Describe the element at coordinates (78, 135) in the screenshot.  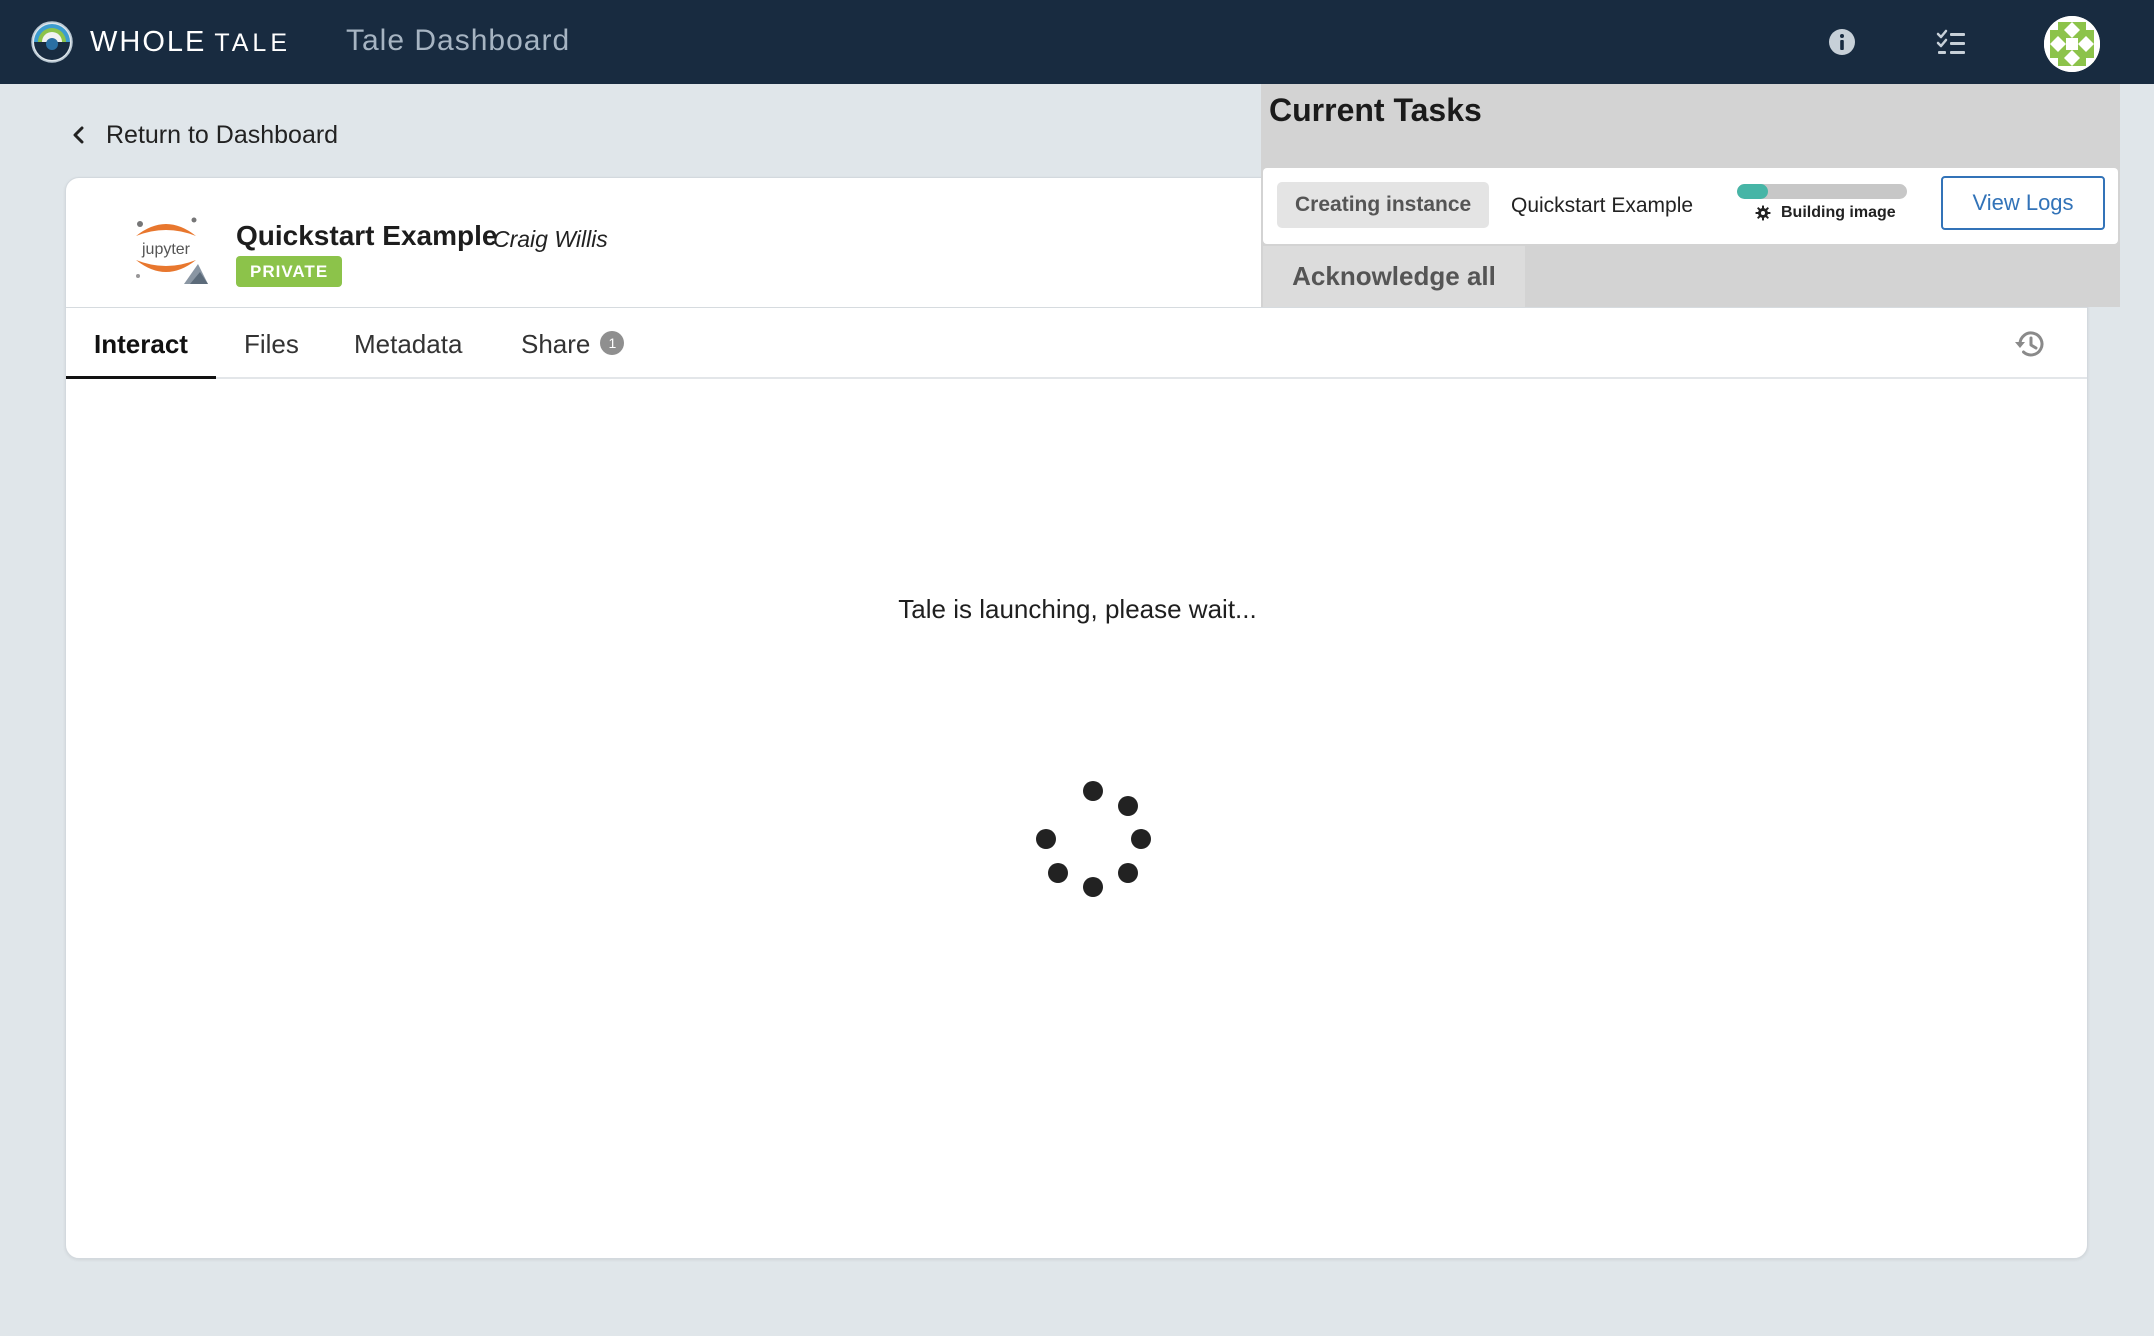
I see `chevron-left-icon` at that location.